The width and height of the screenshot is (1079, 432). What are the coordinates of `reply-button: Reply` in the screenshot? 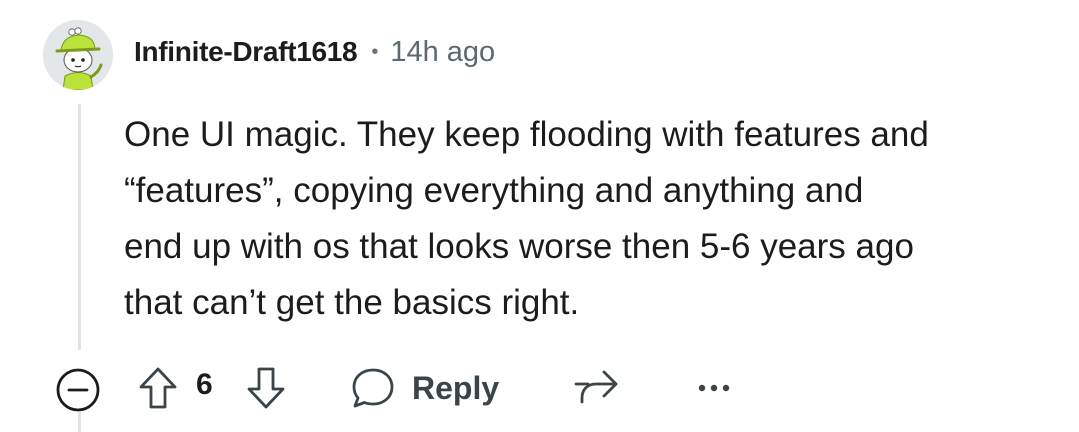 It's located at (430, 388).